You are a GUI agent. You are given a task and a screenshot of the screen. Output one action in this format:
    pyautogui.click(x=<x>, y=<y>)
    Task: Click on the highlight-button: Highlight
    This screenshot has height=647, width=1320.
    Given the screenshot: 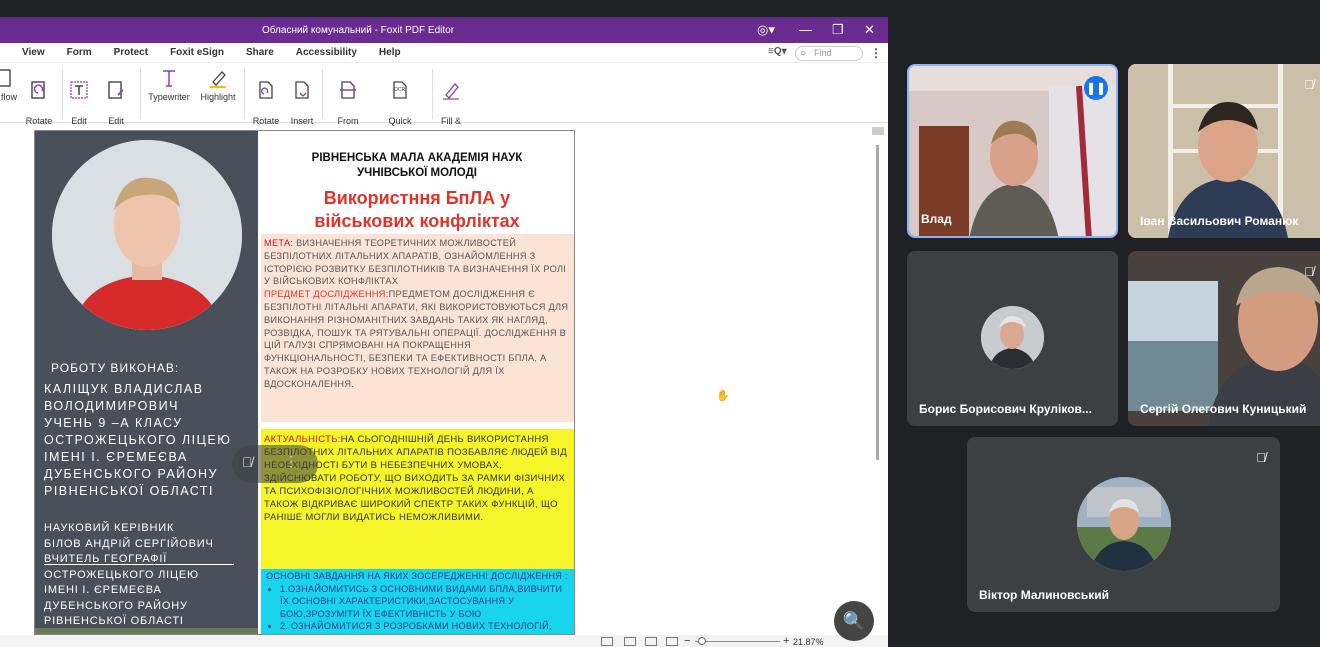 What is the action you would take?
    pyautogui.click(x=218, y=85)
    